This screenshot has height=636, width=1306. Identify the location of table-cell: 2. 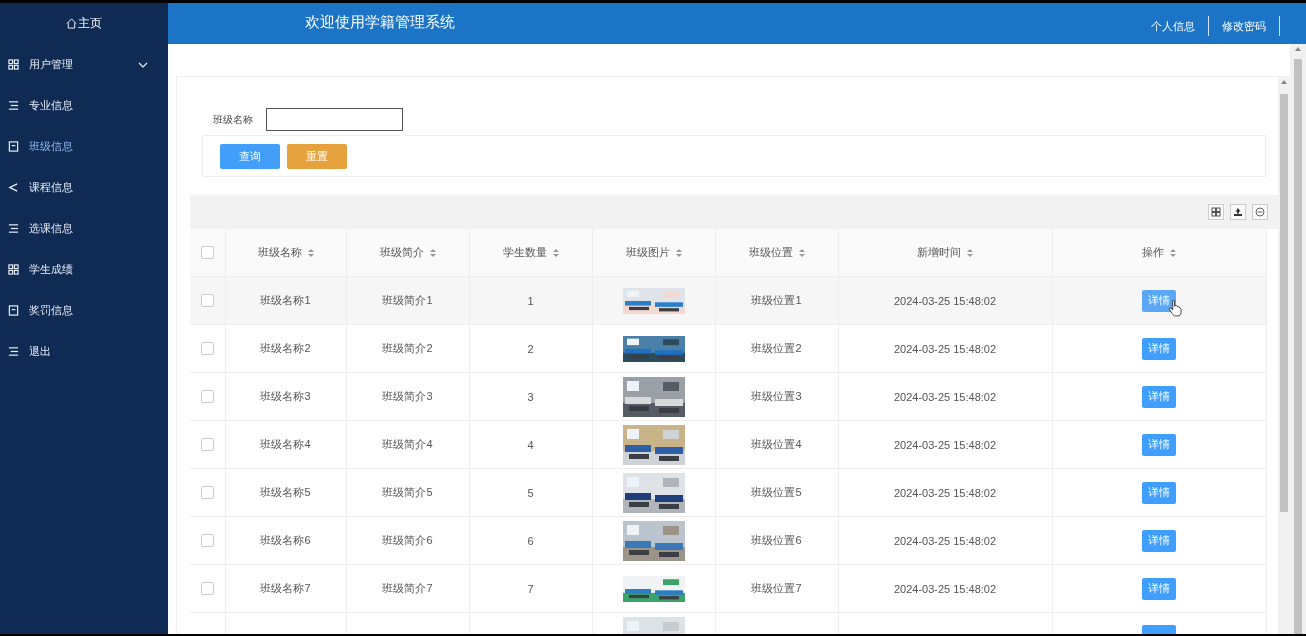
(530, 348).